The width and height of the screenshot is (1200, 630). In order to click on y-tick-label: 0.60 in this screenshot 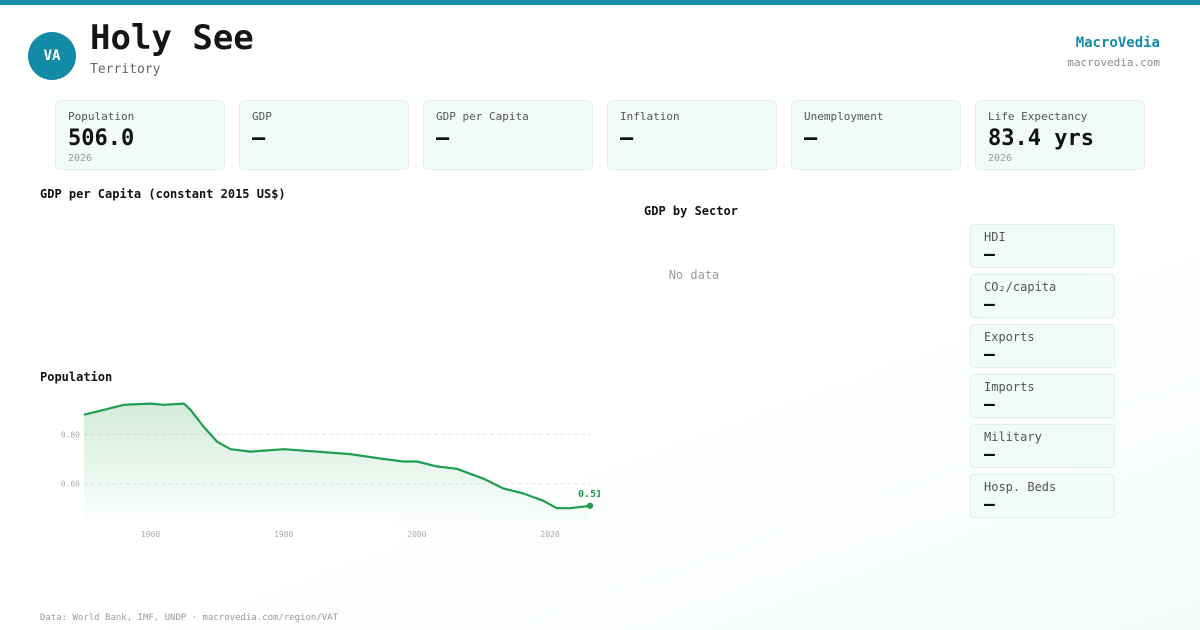, I will do `click(70, 484)`.